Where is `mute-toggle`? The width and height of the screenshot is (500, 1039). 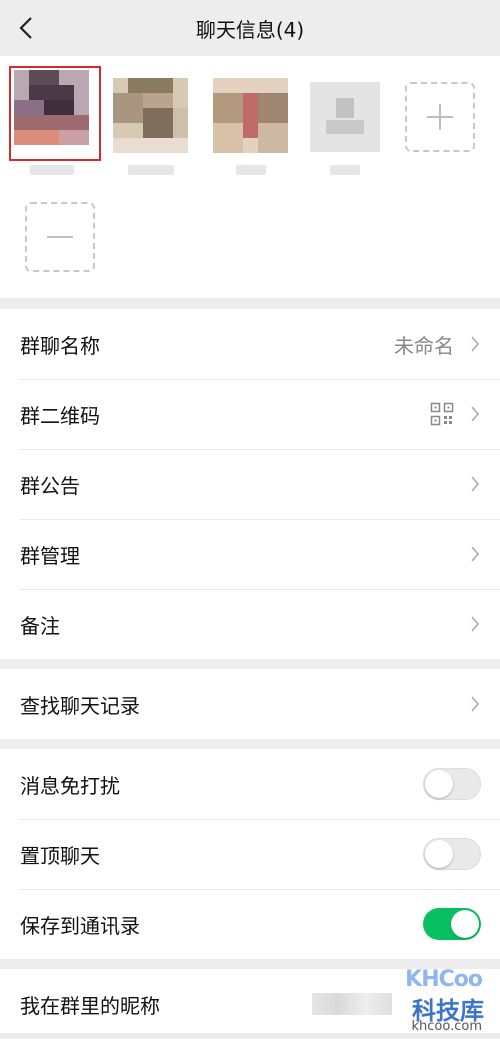
mute-toggle is located at coordinates (452, 784).